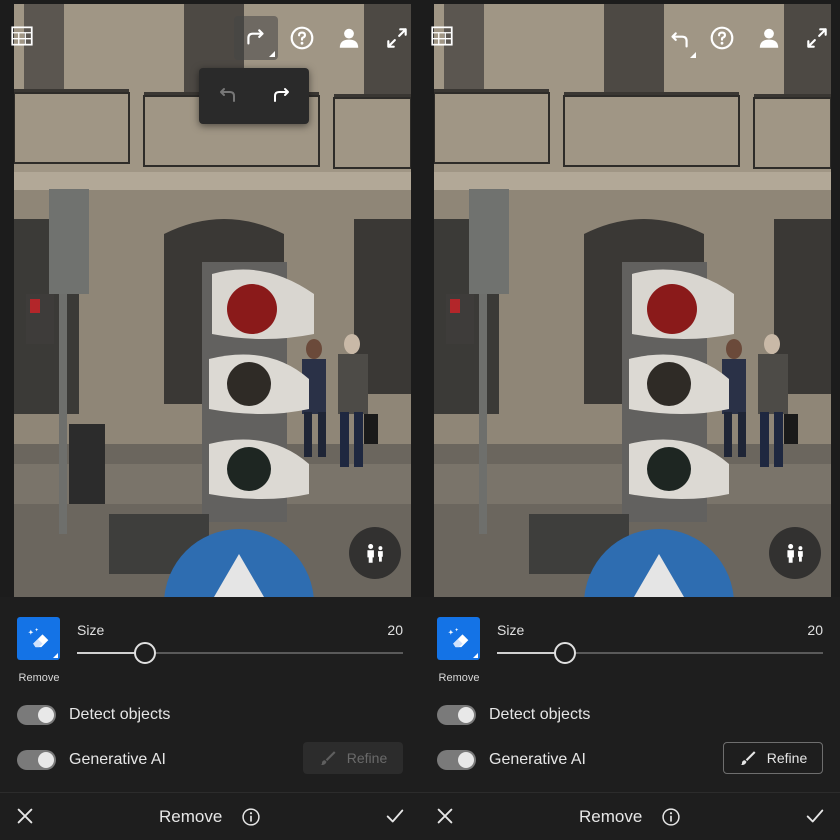 The width and height of the screenshot is (840, 840). I want to click on redo-button, so click(282, 96).